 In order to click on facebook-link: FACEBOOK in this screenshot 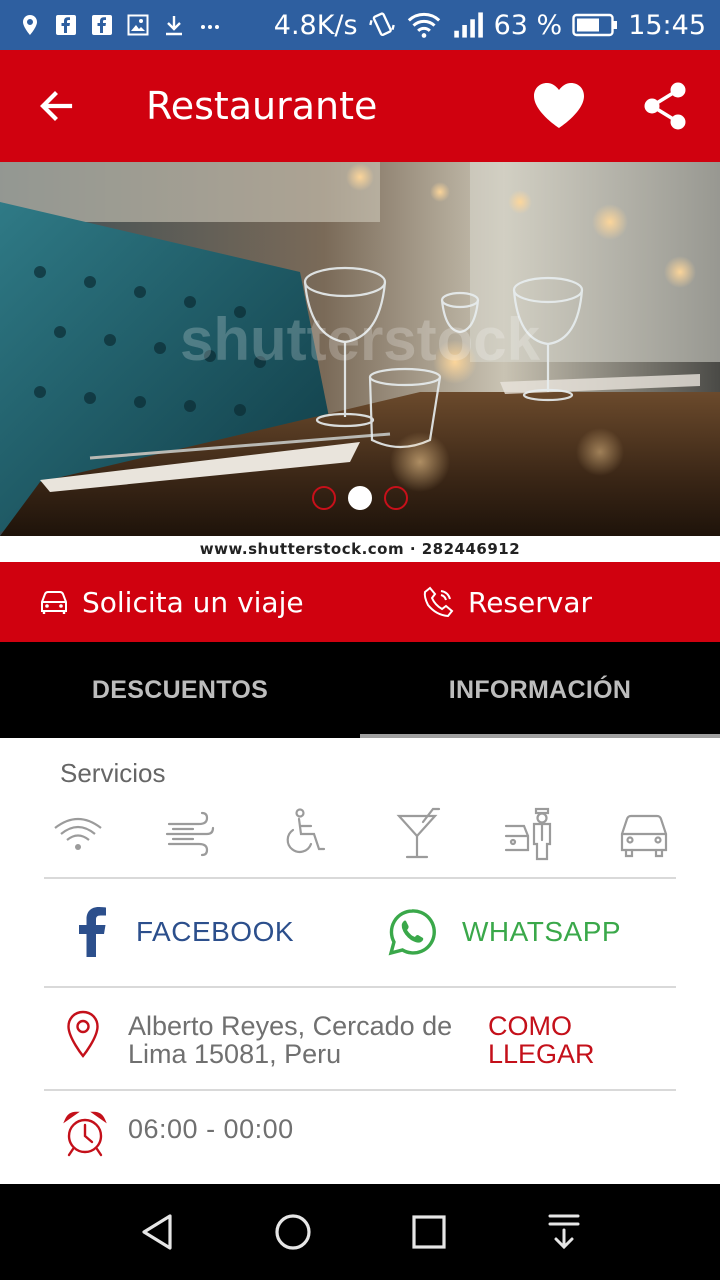, I will do `click(184, 932)`.